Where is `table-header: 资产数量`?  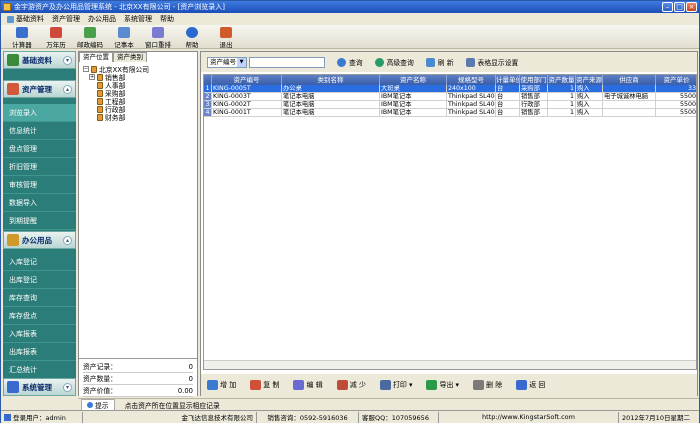 table-header: 资产数量 is located at coordinates (562, 80).